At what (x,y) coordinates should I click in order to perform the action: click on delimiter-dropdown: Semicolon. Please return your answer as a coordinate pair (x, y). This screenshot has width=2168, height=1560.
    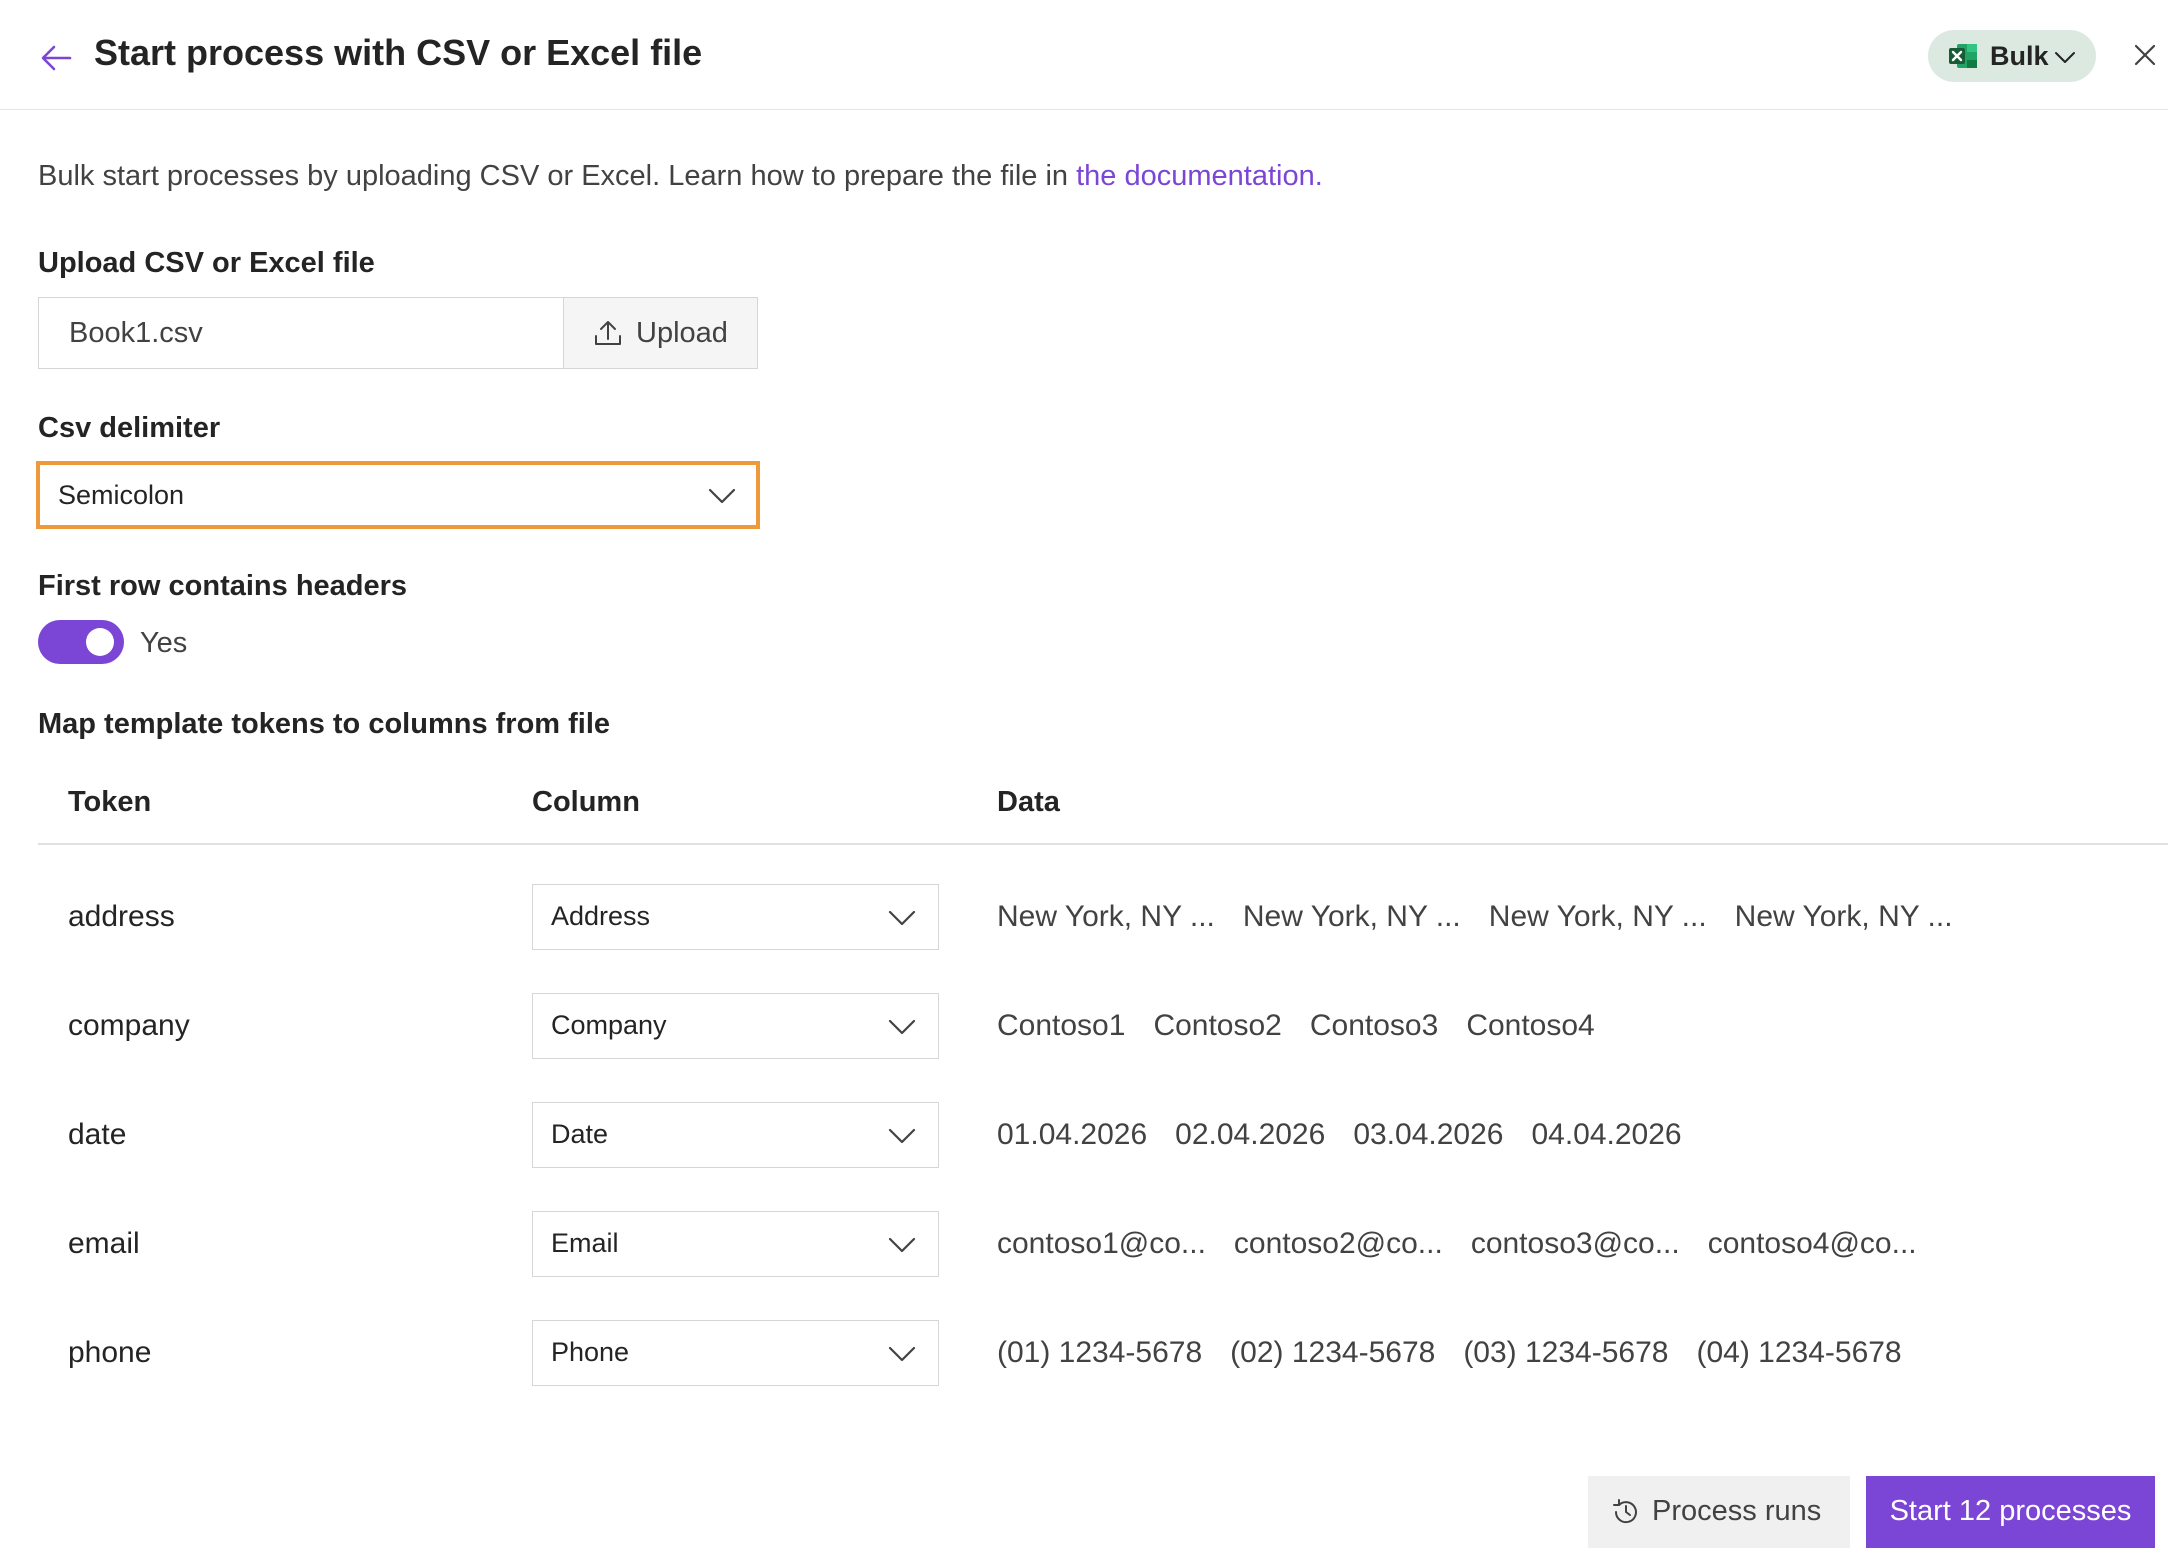
    Looking at the image, I should click on (398, 495).